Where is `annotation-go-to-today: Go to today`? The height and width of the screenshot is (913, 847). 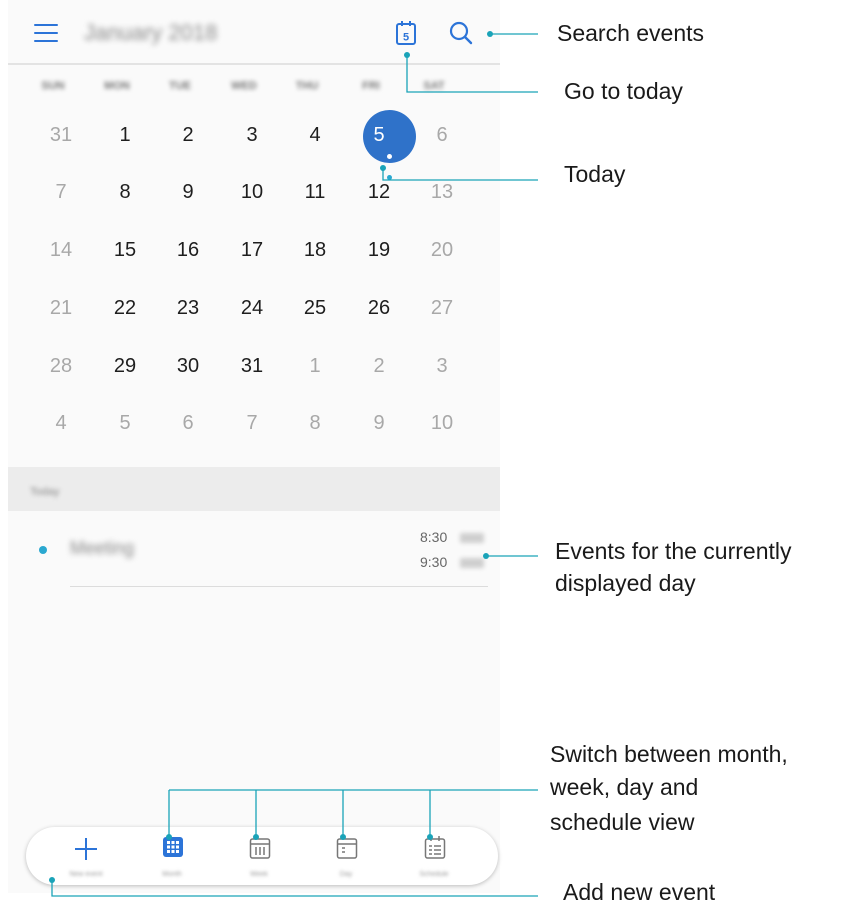
annotation-go-to-today: Go to today is located at coordinates (623, 91).